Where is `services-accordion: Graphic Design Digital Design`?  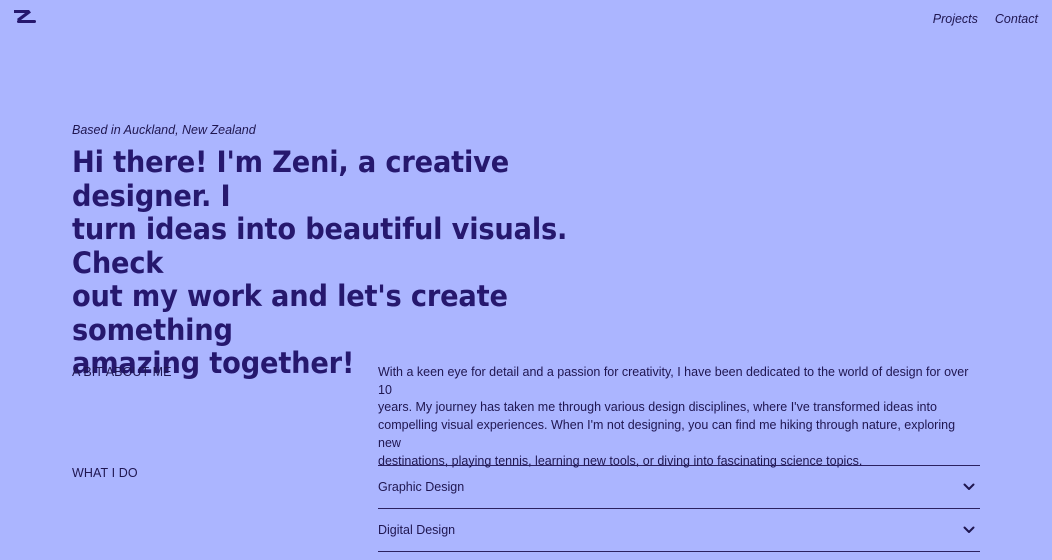
services-accordion: Graphic Design Digital Design is located at coordinates (679, 508).